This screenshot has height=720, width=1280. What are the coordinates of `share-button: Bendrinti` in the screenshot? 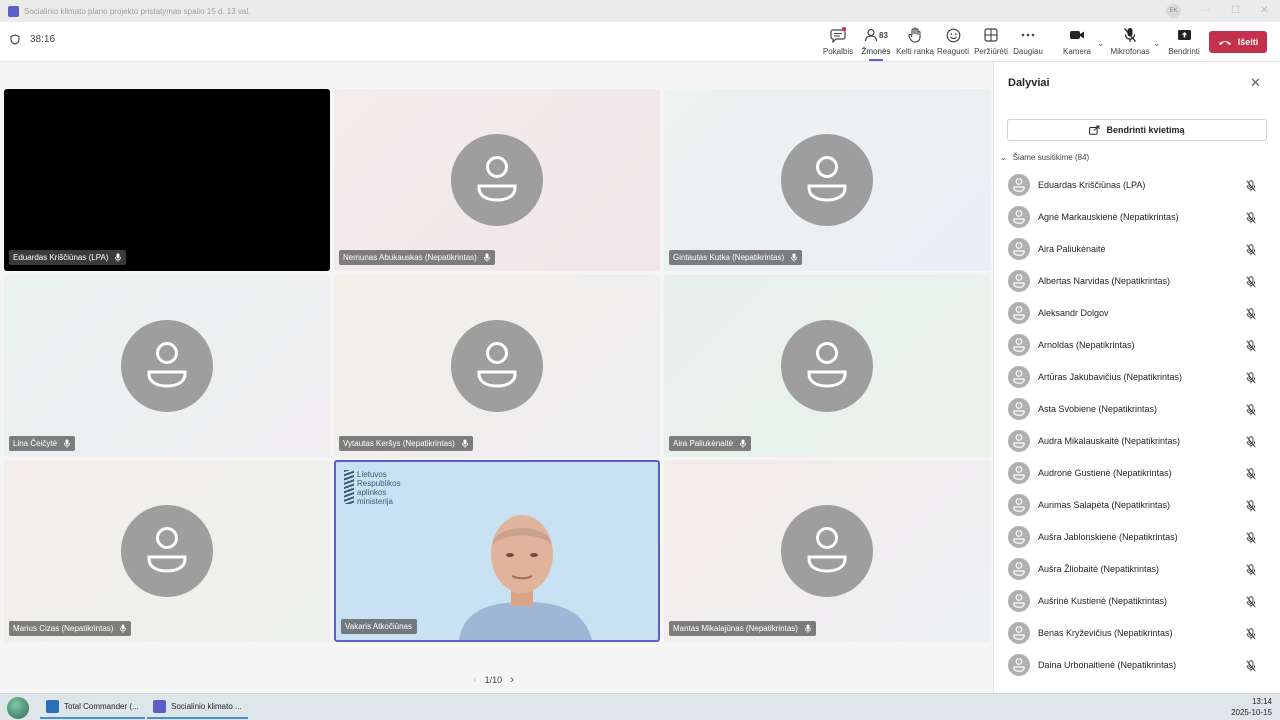 It's located at (1184, 41).